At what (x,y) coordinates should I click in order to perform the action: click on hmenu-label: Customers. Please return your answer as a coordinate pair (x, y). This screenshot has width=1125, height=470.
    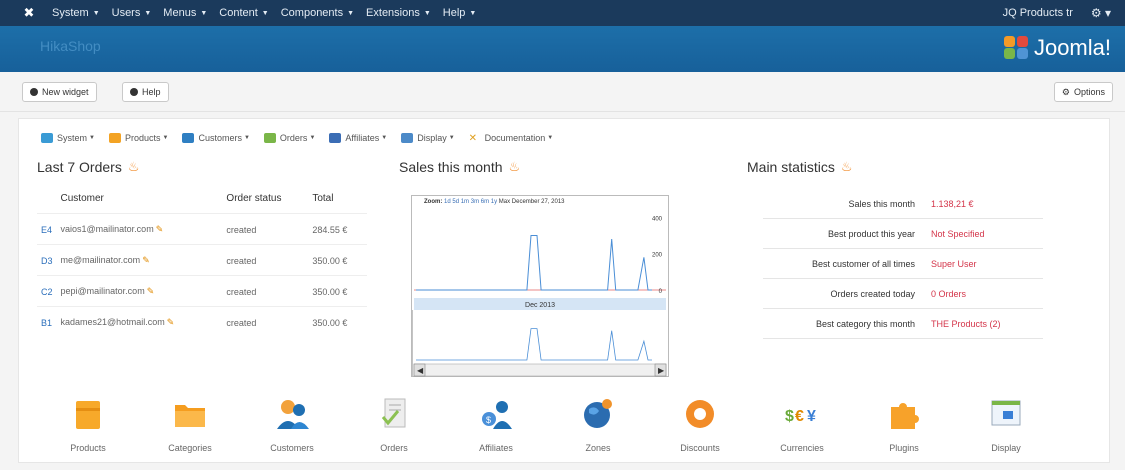
    Looking at the image, I should click on (220, 138).